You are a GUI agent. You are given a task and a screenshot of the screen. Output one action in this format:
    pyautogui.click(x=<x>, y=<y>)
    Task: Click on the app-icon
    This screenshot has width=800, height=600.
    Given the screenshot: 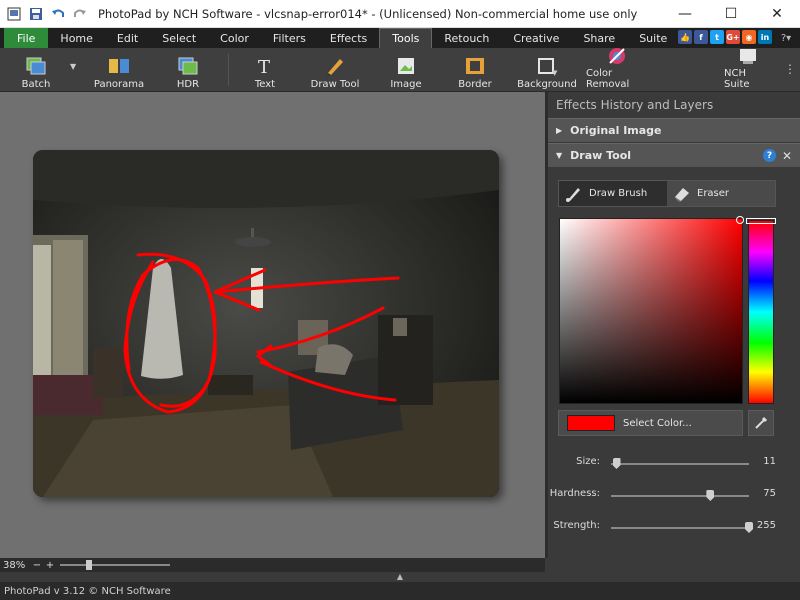 What is the action you would take?
    pyautogui.click(x=14, y=14)
    